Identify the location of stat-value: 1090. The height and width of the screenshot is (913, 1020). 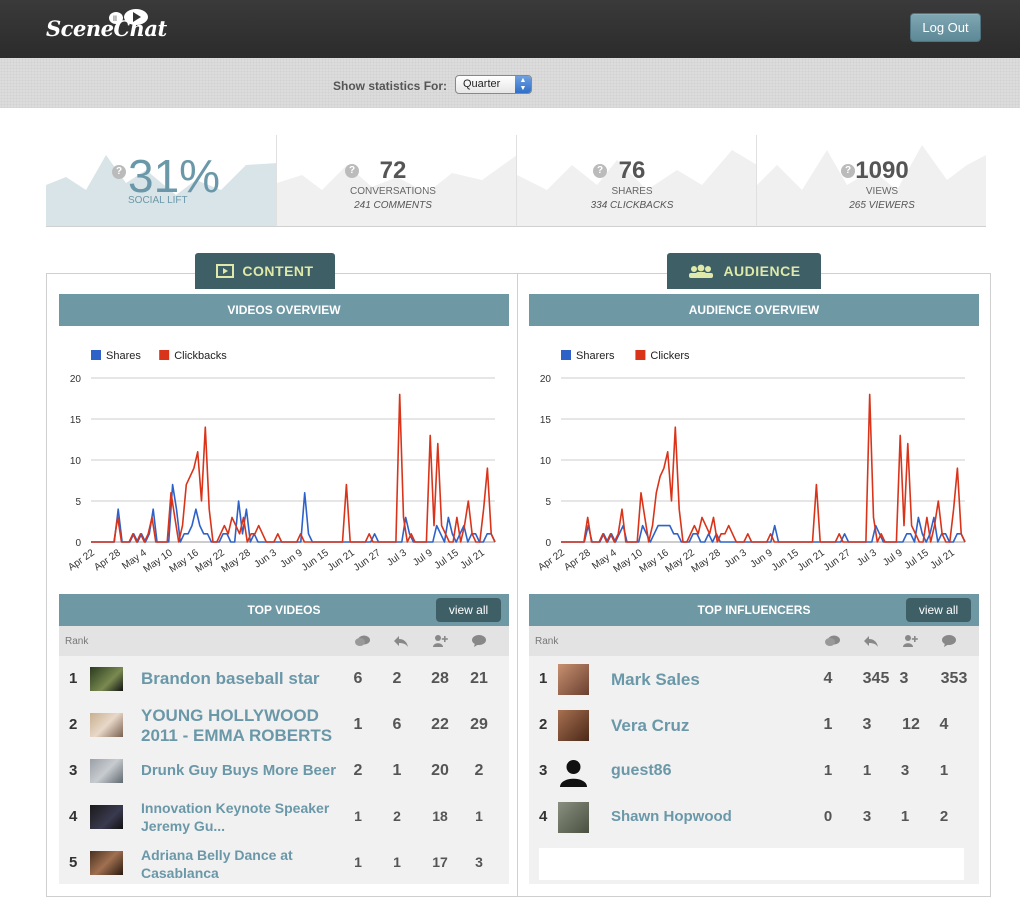
(882, 170).